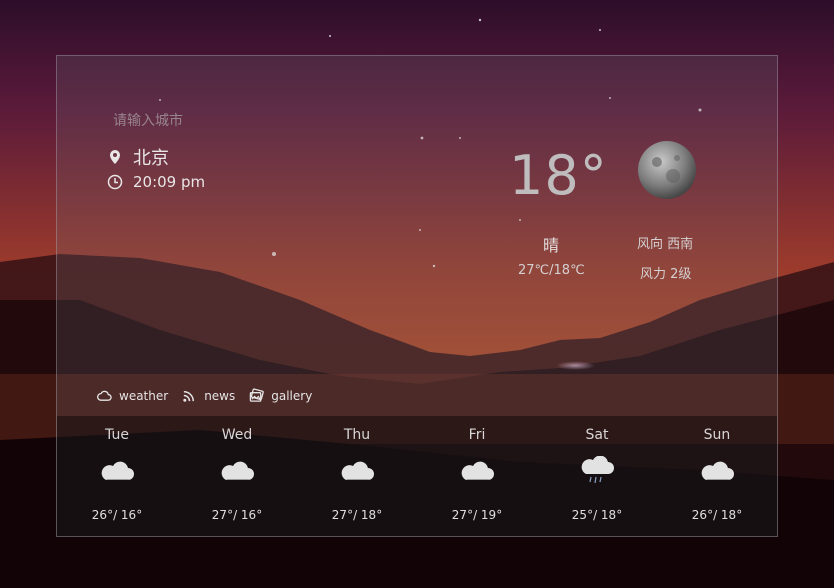 Image resolution: width=834 pixels, height=588 pixels. What do you see at coordinates (558, 175) in the screenshot?
I see `current-temperature: 18°` at bounding box center [558, 175].